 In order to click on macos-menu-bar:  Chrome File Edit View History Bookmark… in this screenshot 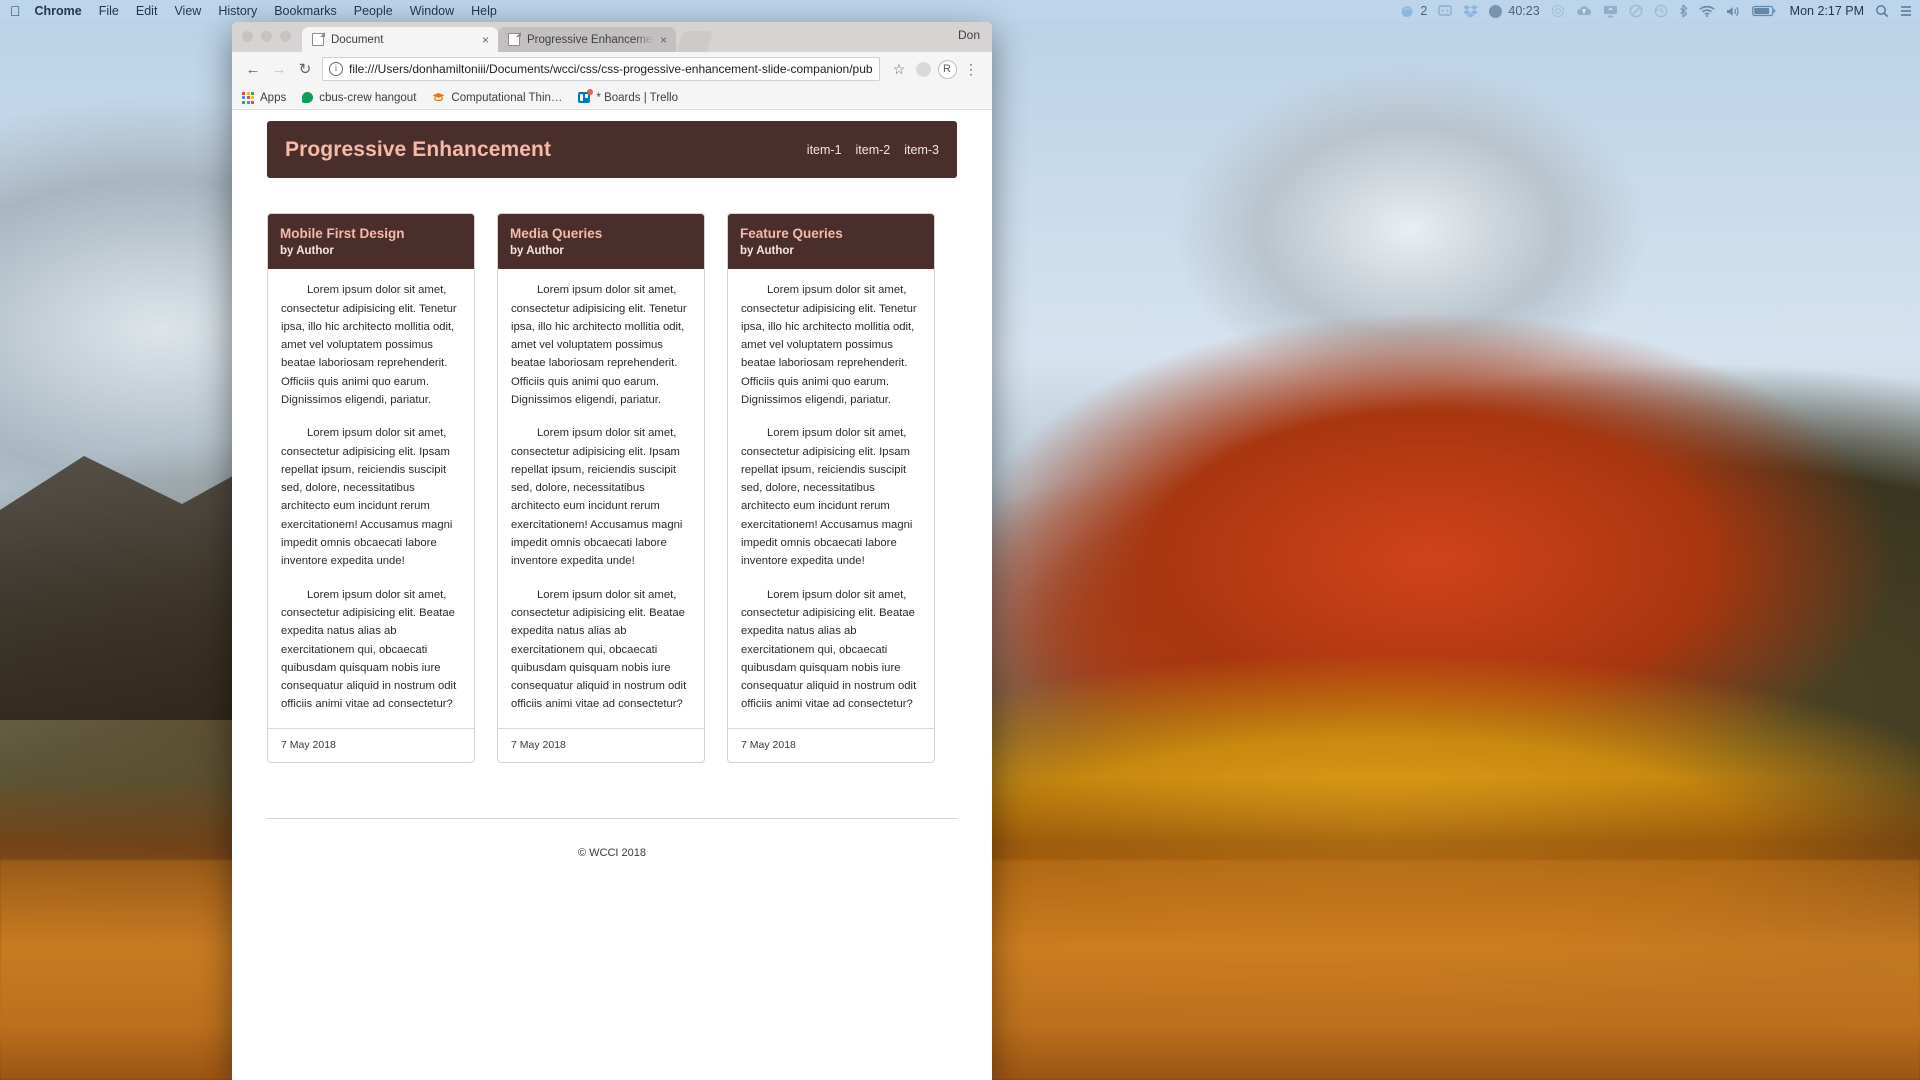, I will do `click(960, 11)`.